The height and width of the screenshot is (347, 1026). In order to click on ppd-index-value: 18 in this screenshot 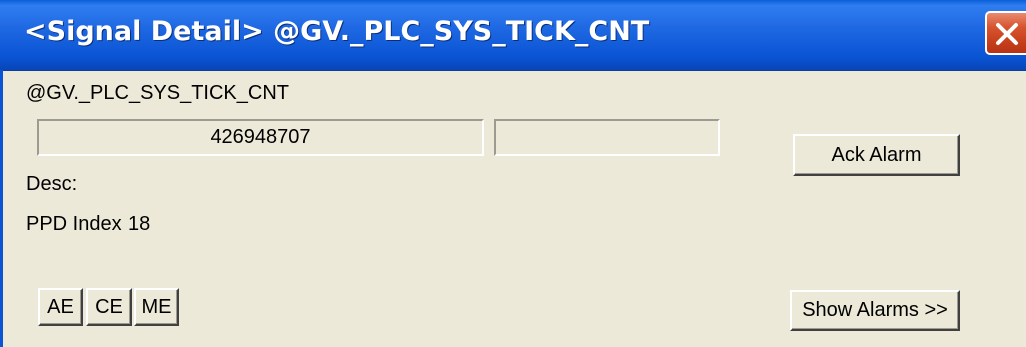, I will do `click(139, 224)`.